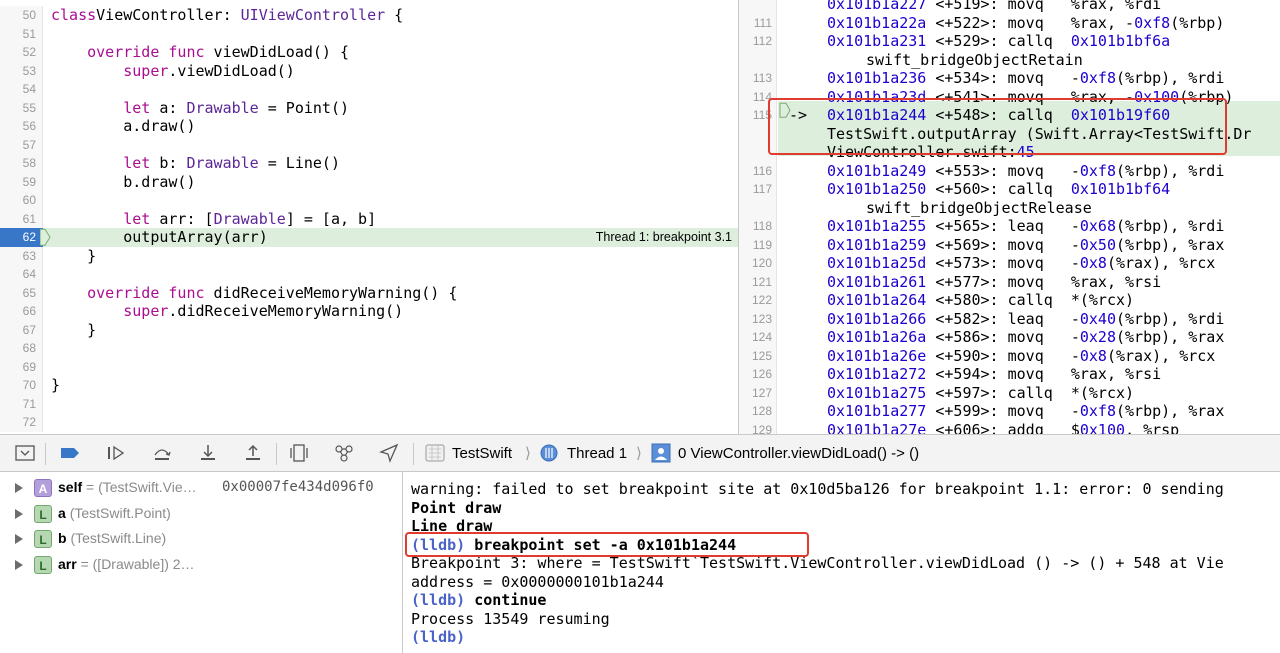  I want to click on line-number: 69, so click(21, 366).